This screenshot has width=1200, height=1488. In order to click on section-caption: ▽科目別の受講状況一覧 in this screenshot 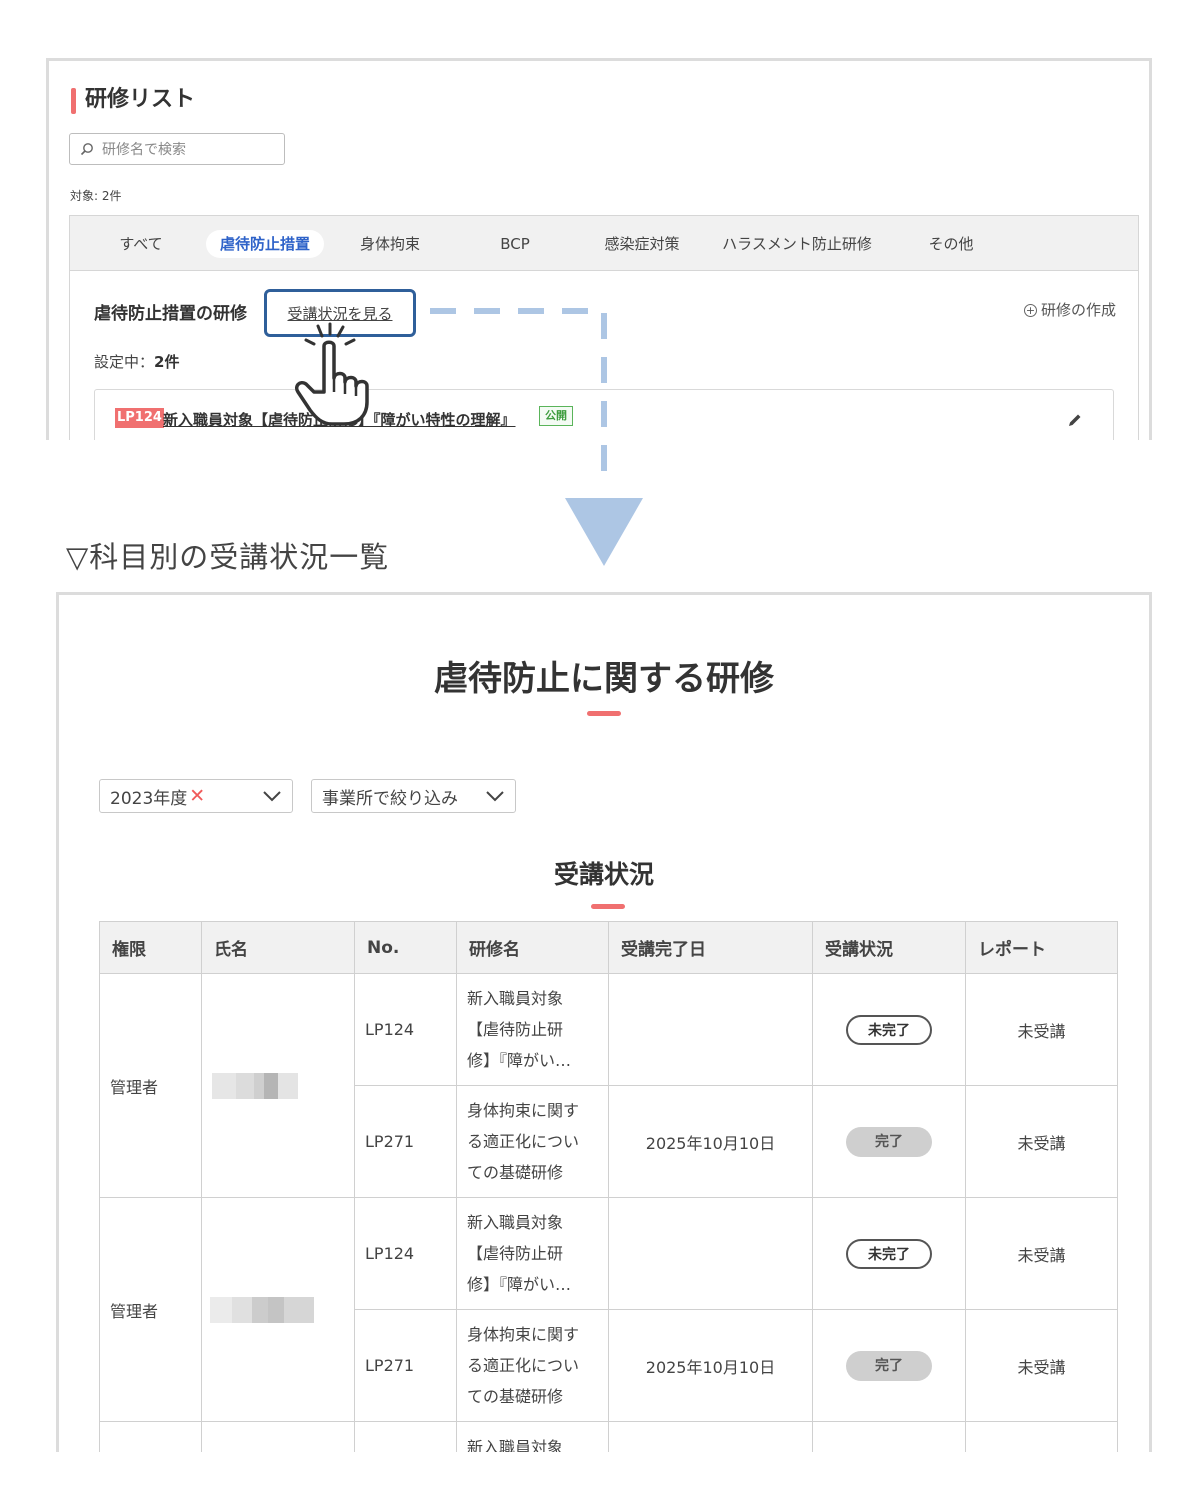, I will do `click(228, 557)`.